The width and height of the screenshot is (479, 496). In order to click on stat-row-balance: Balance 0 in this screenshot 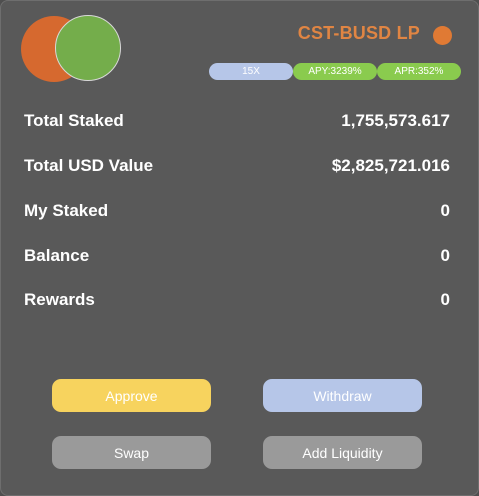, I will do `click(237, 258)`.